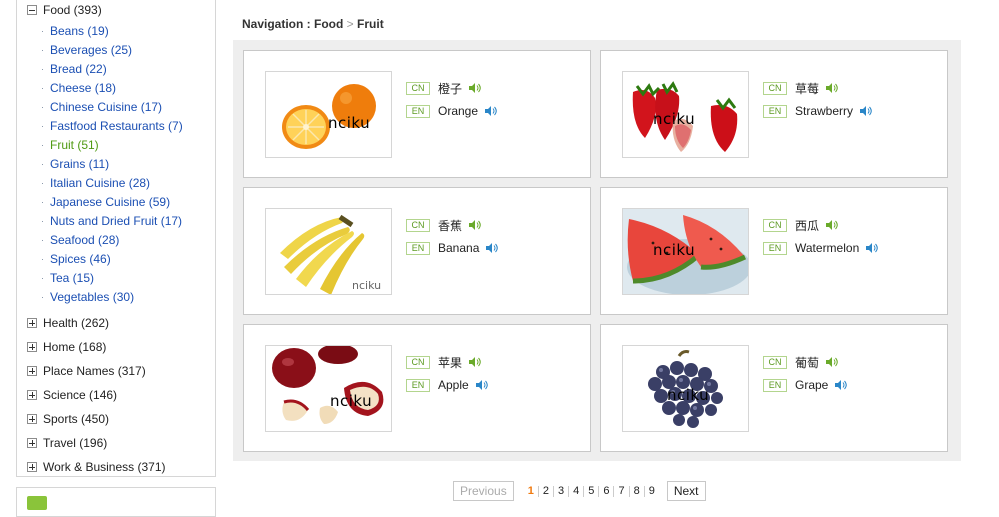 This screenshot has width=999, height=517. I want to click on page-link-6: 6, so click(607, 491).